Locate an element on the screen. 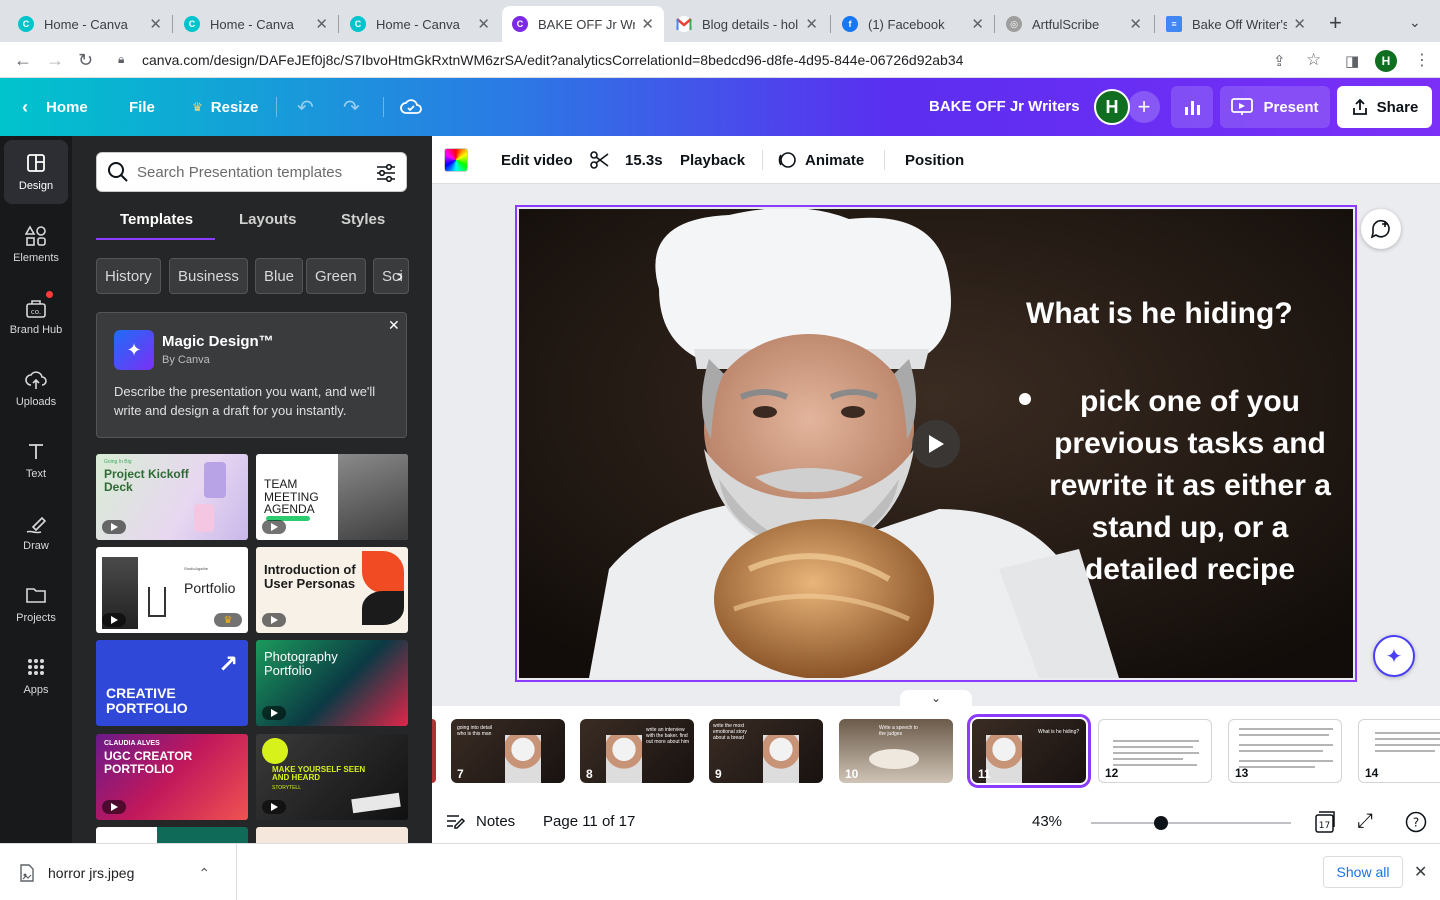  template-thumbnail: Going In Big Project Kickoff Deck is located at coordinates (172, 497).